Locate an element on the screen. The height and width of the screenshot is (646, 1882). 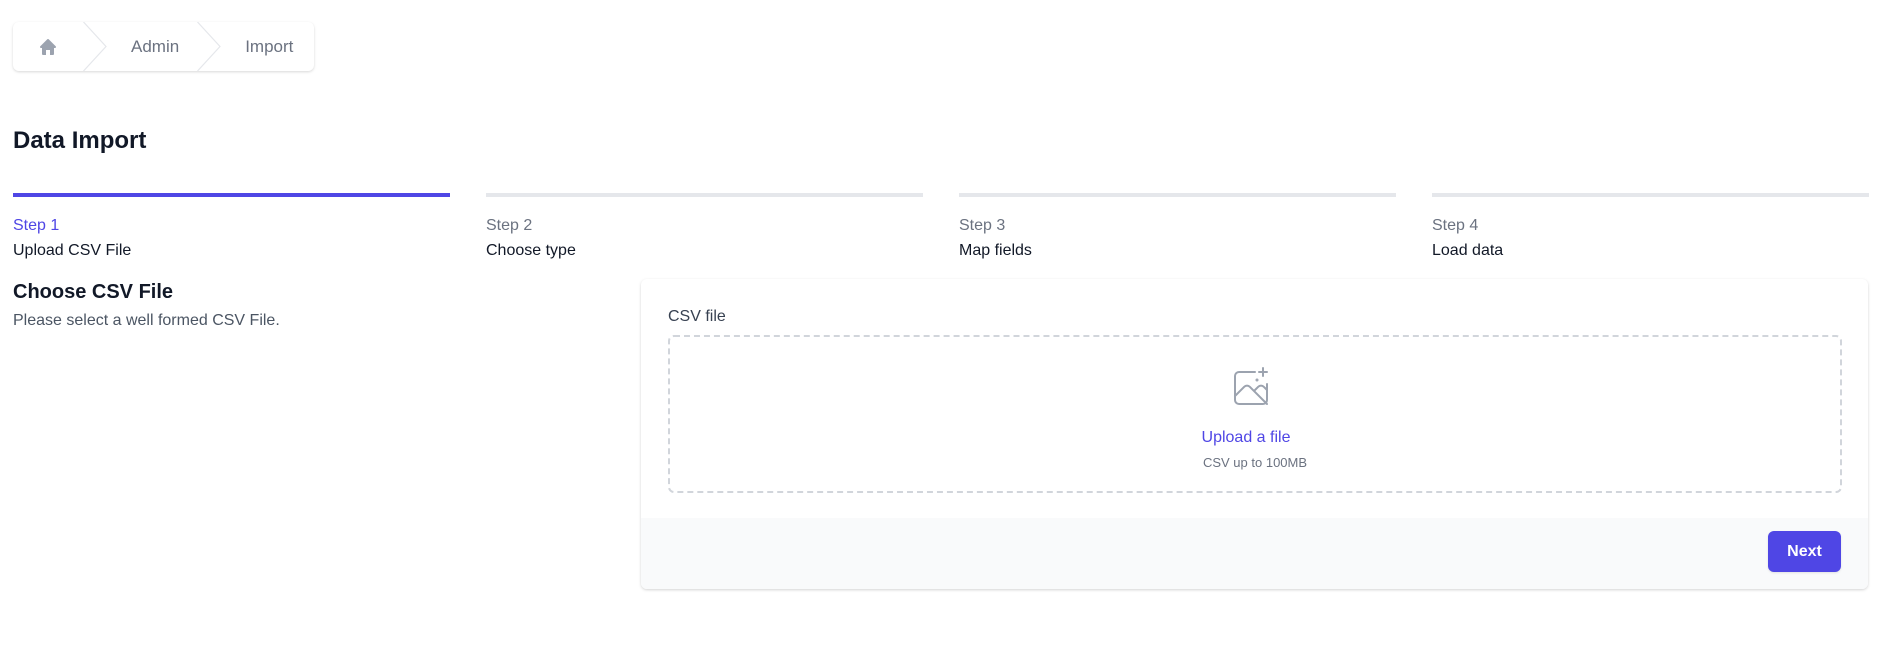
card-footer: Next is located at coordinates (1254, 553).